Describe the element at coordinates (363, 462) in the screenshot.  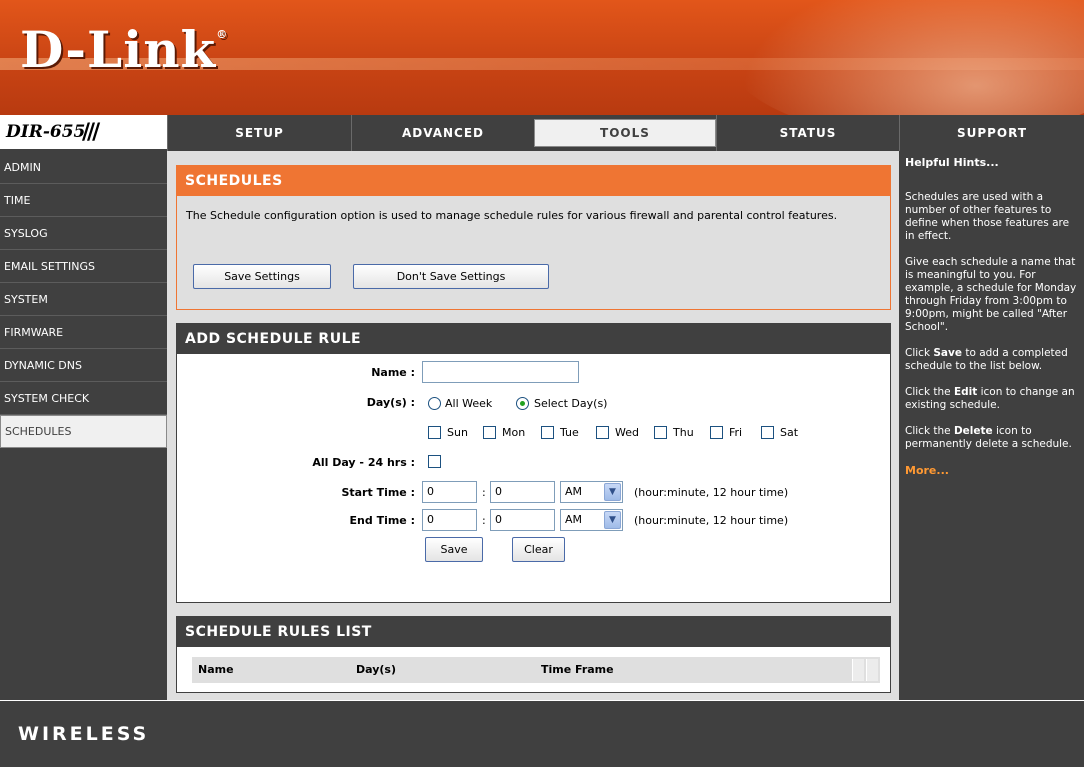
I see `all-day-label: All Day - 24 hrs :` at that location.